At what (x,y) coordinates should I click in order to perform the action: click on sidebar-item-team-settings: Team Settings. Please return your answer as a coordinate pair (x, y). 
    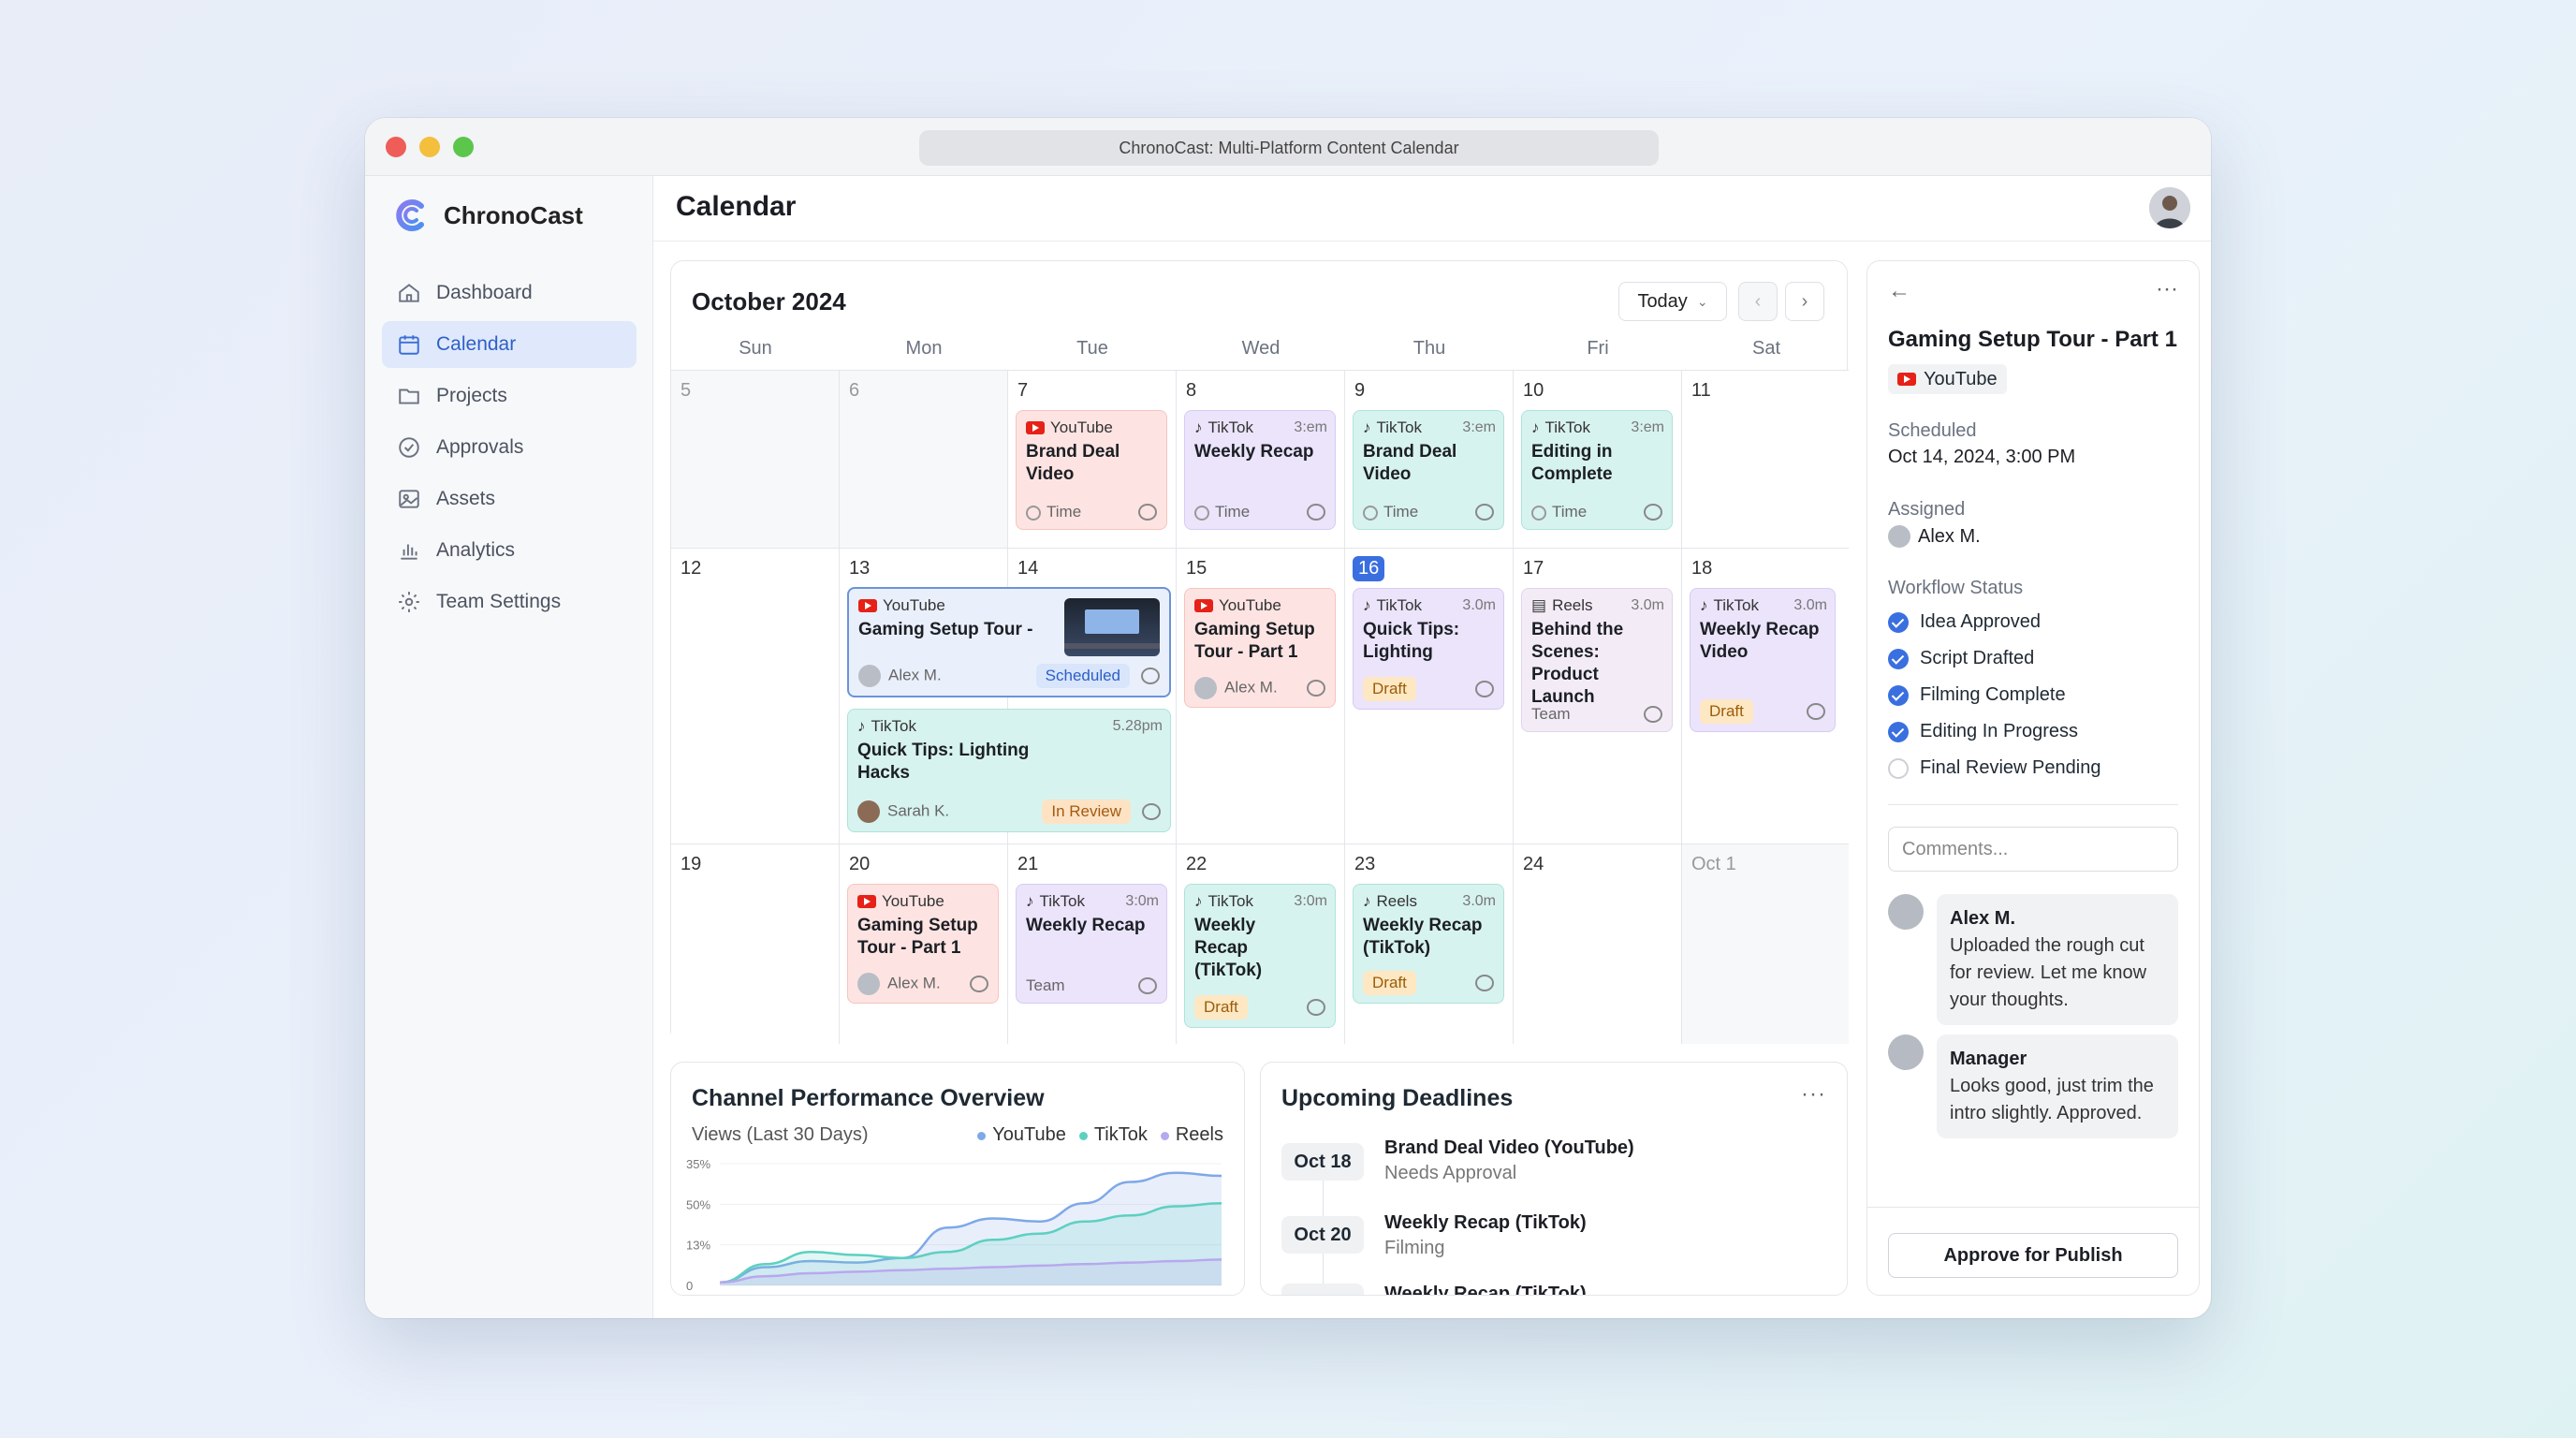
    Looking at the image, I should click on (509, 602).